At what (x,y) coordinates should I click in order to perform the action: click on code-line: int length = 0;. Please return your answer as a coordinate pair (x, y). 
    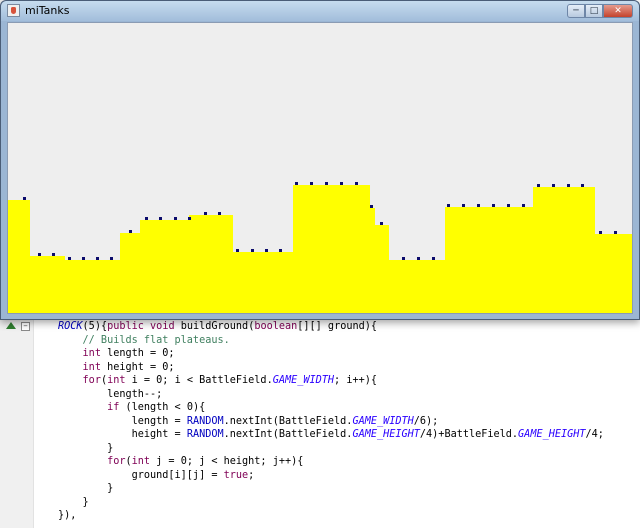
    Looking at the image, I should click on (128, 353).